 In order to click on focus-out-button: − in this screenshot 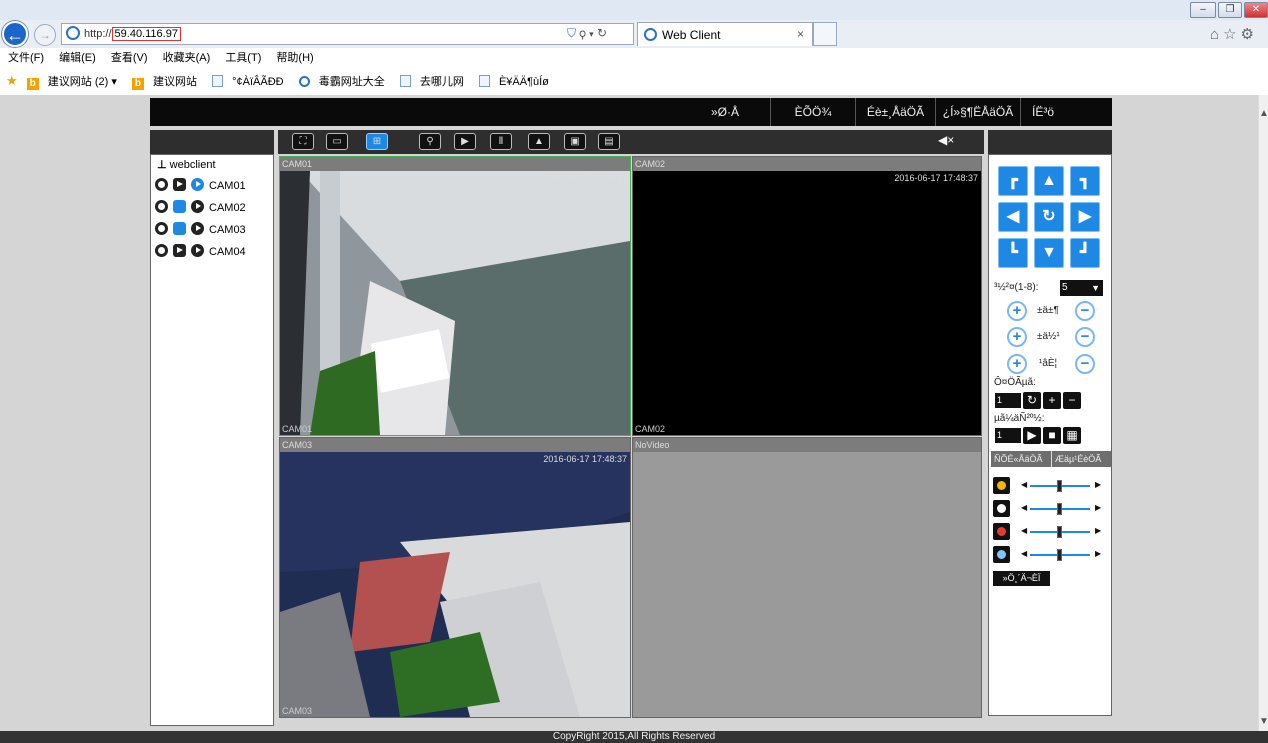, I will do `click(1085, 337)`.